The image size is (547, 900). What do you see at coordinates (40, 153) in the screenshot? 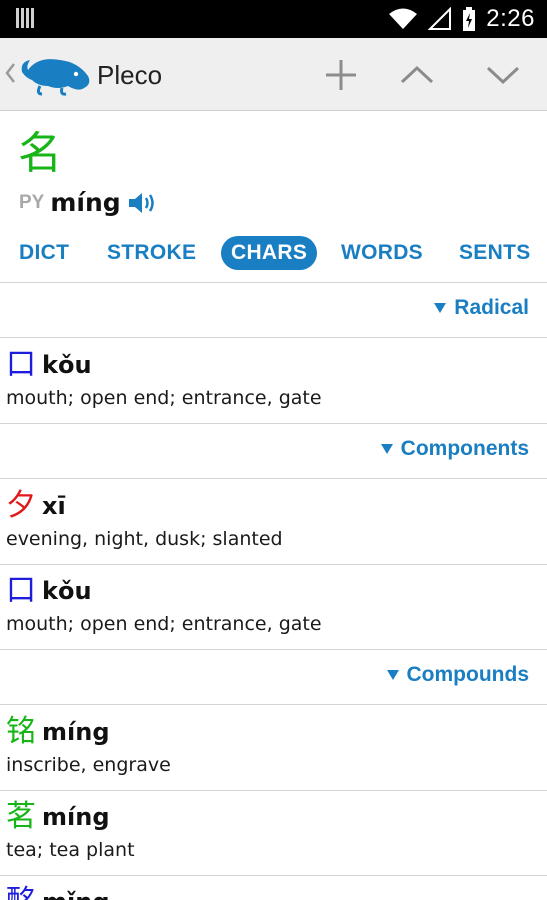
I see `headword-character: 名` at bounding box center [40, 153].